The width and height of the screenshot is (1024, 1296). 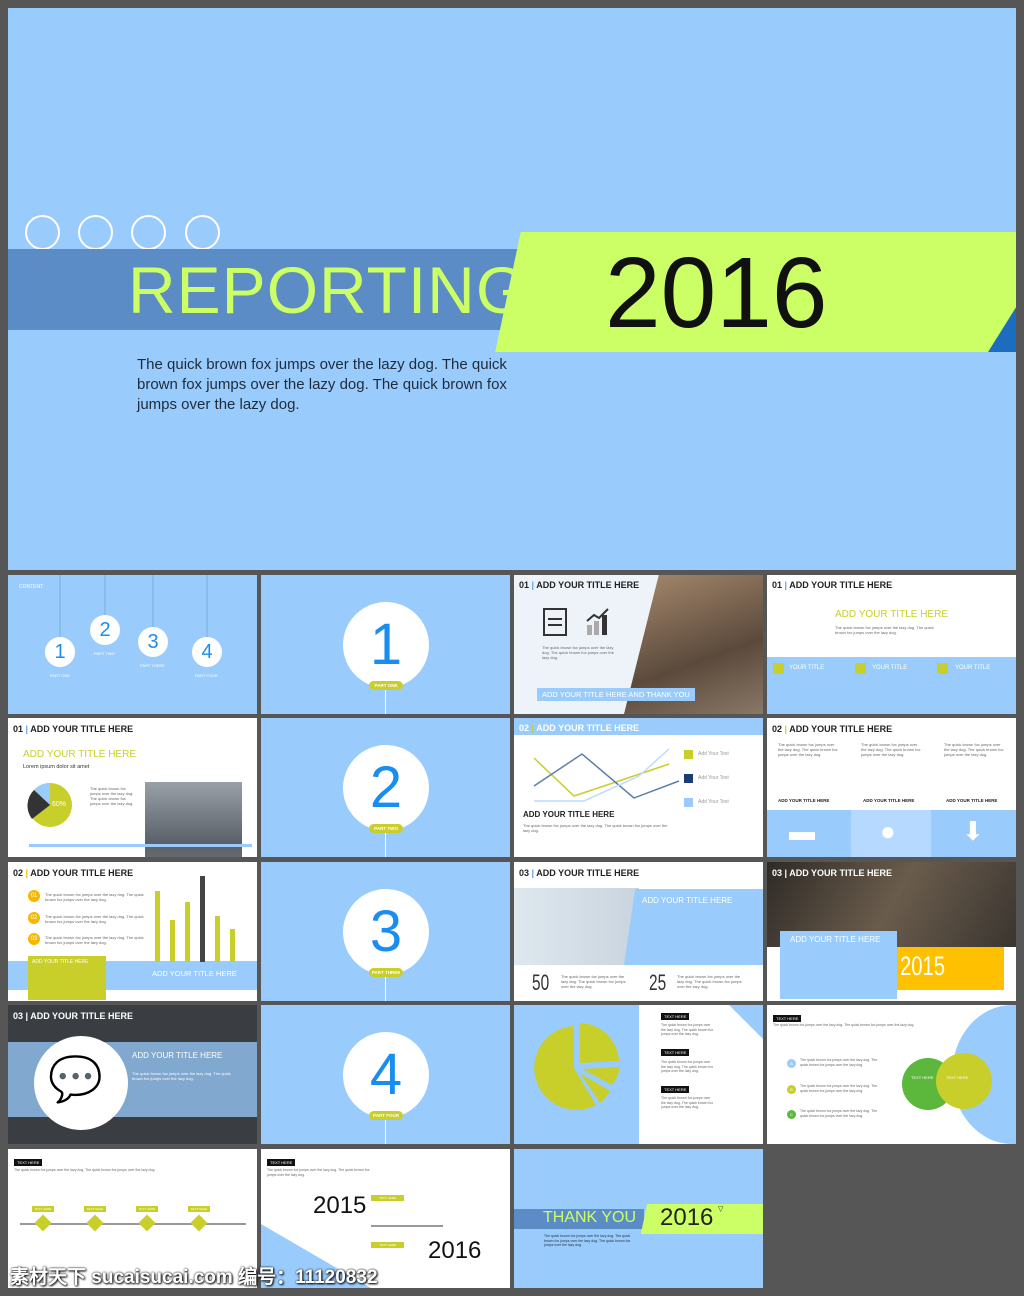 I want to click on section-label: PART FOUR, so click(x=386, y=1115).